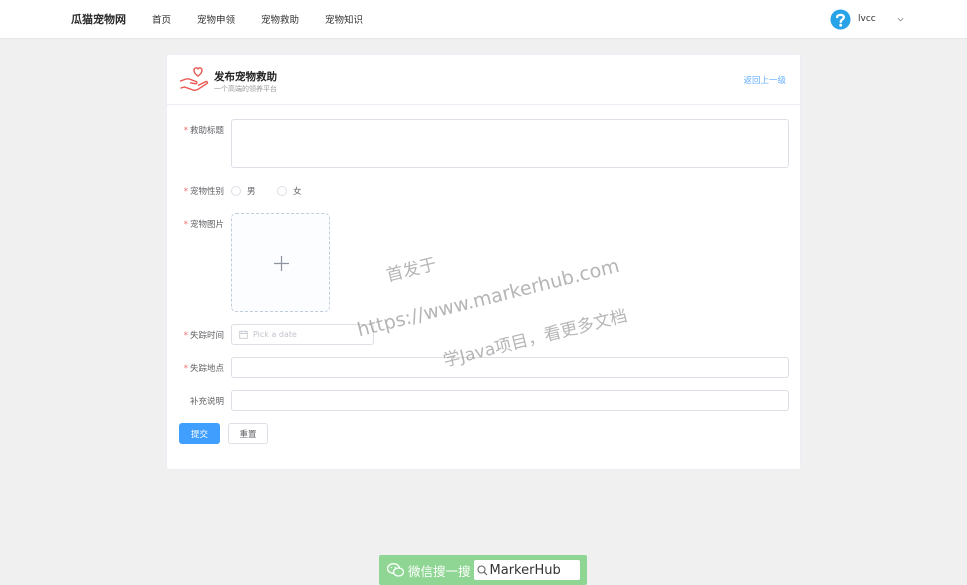 The width and height of the screenshot is (967, 585). What do you see at coordinates (297, 192) in the screenshot?
I see `radio-label: 女` at bounding box center [297, 192].